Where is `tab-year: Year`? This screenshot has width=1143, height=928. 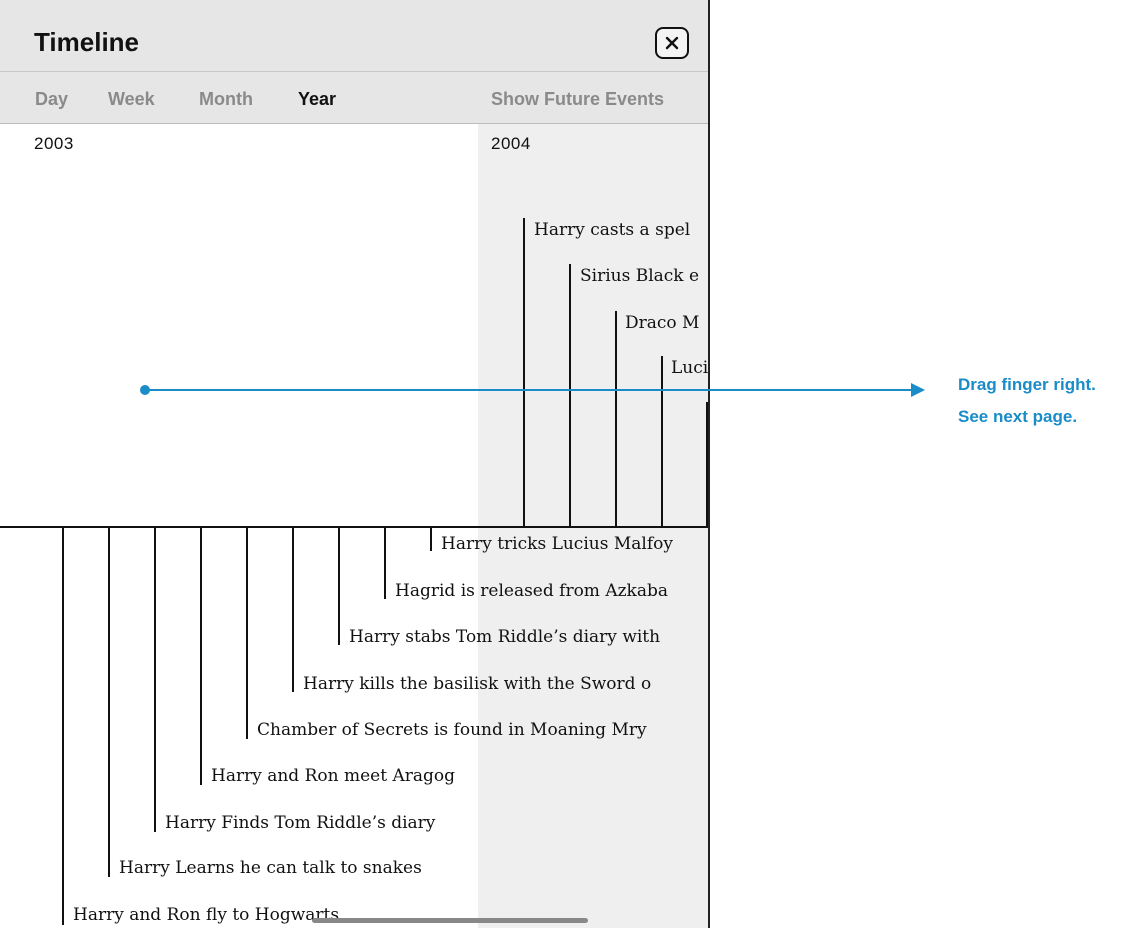
tab-year: Year is located at coordinates (317, 99).